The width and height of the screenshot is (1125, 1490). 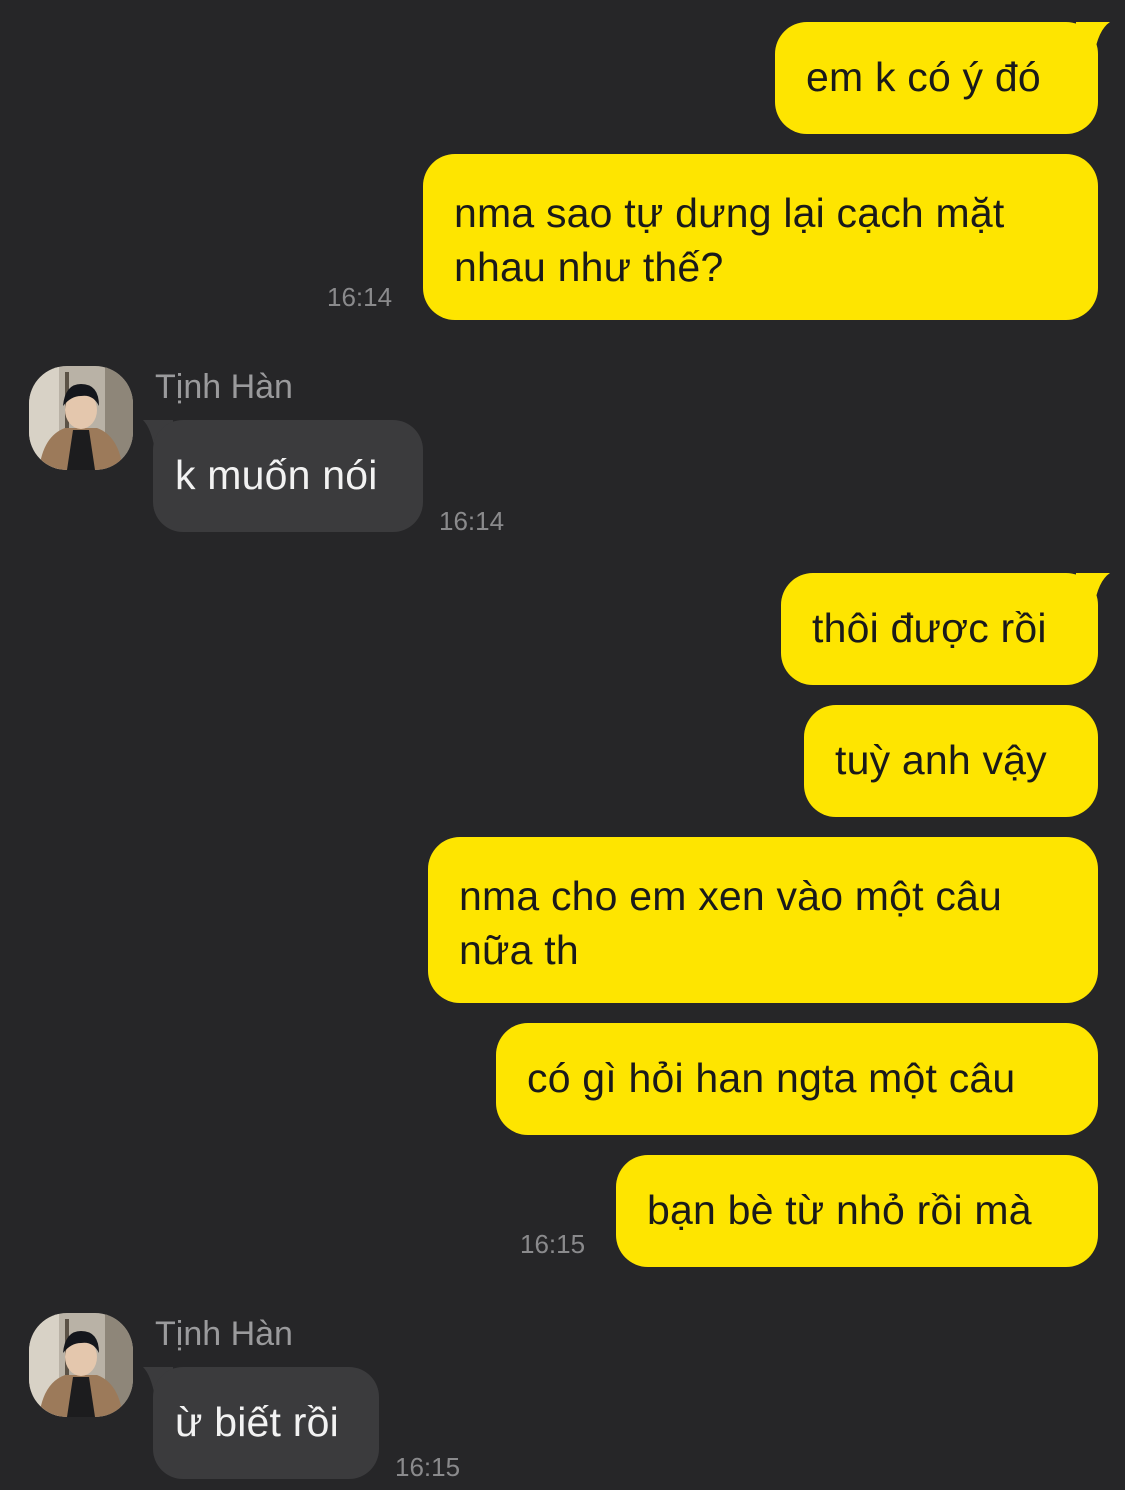 What do you see at coordinates (257, 1422) in the screenshot?
I see `message-text: ừ biết rồi` at bounding box center [257, 1422].